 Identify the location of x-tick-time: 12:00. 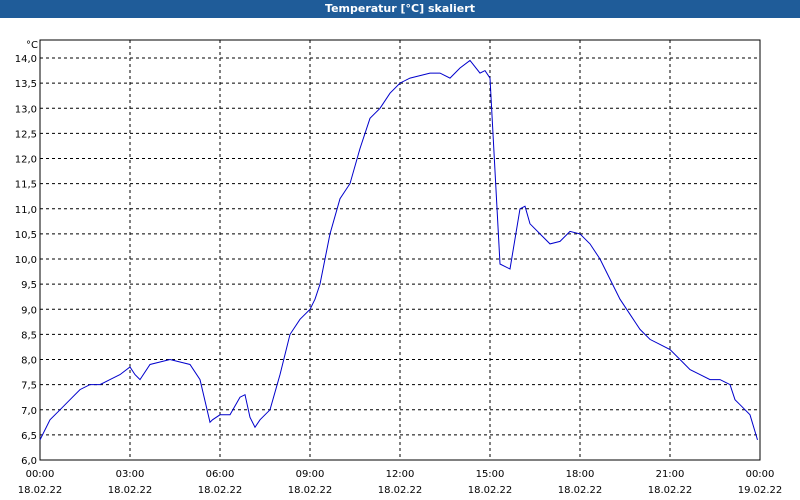
(400, 474).